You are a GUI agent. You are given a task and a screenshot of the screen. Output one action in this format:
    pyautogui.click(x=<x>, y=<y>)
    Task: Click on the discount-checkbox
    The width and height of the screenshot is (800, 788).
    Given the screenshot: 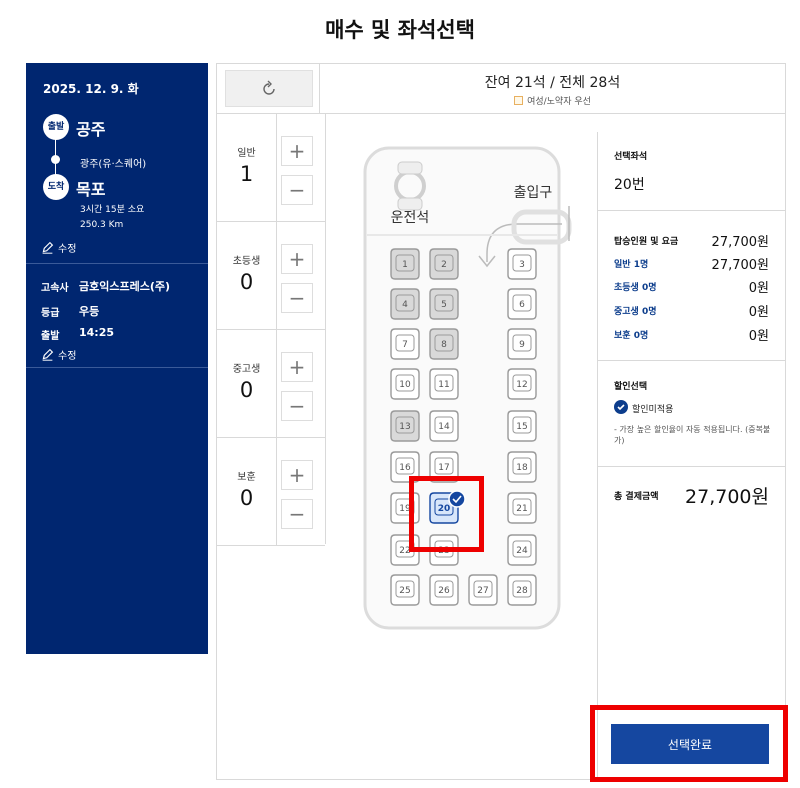 What is the action you would take?
    pyautogui.click(x=621, y=407)
    